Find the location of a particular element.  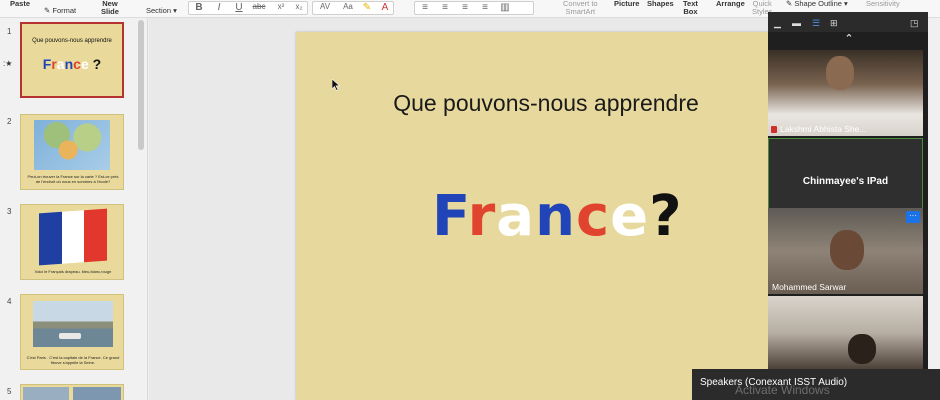

gallery-view-icon: ⊞ is located at coordinates (834, 23).